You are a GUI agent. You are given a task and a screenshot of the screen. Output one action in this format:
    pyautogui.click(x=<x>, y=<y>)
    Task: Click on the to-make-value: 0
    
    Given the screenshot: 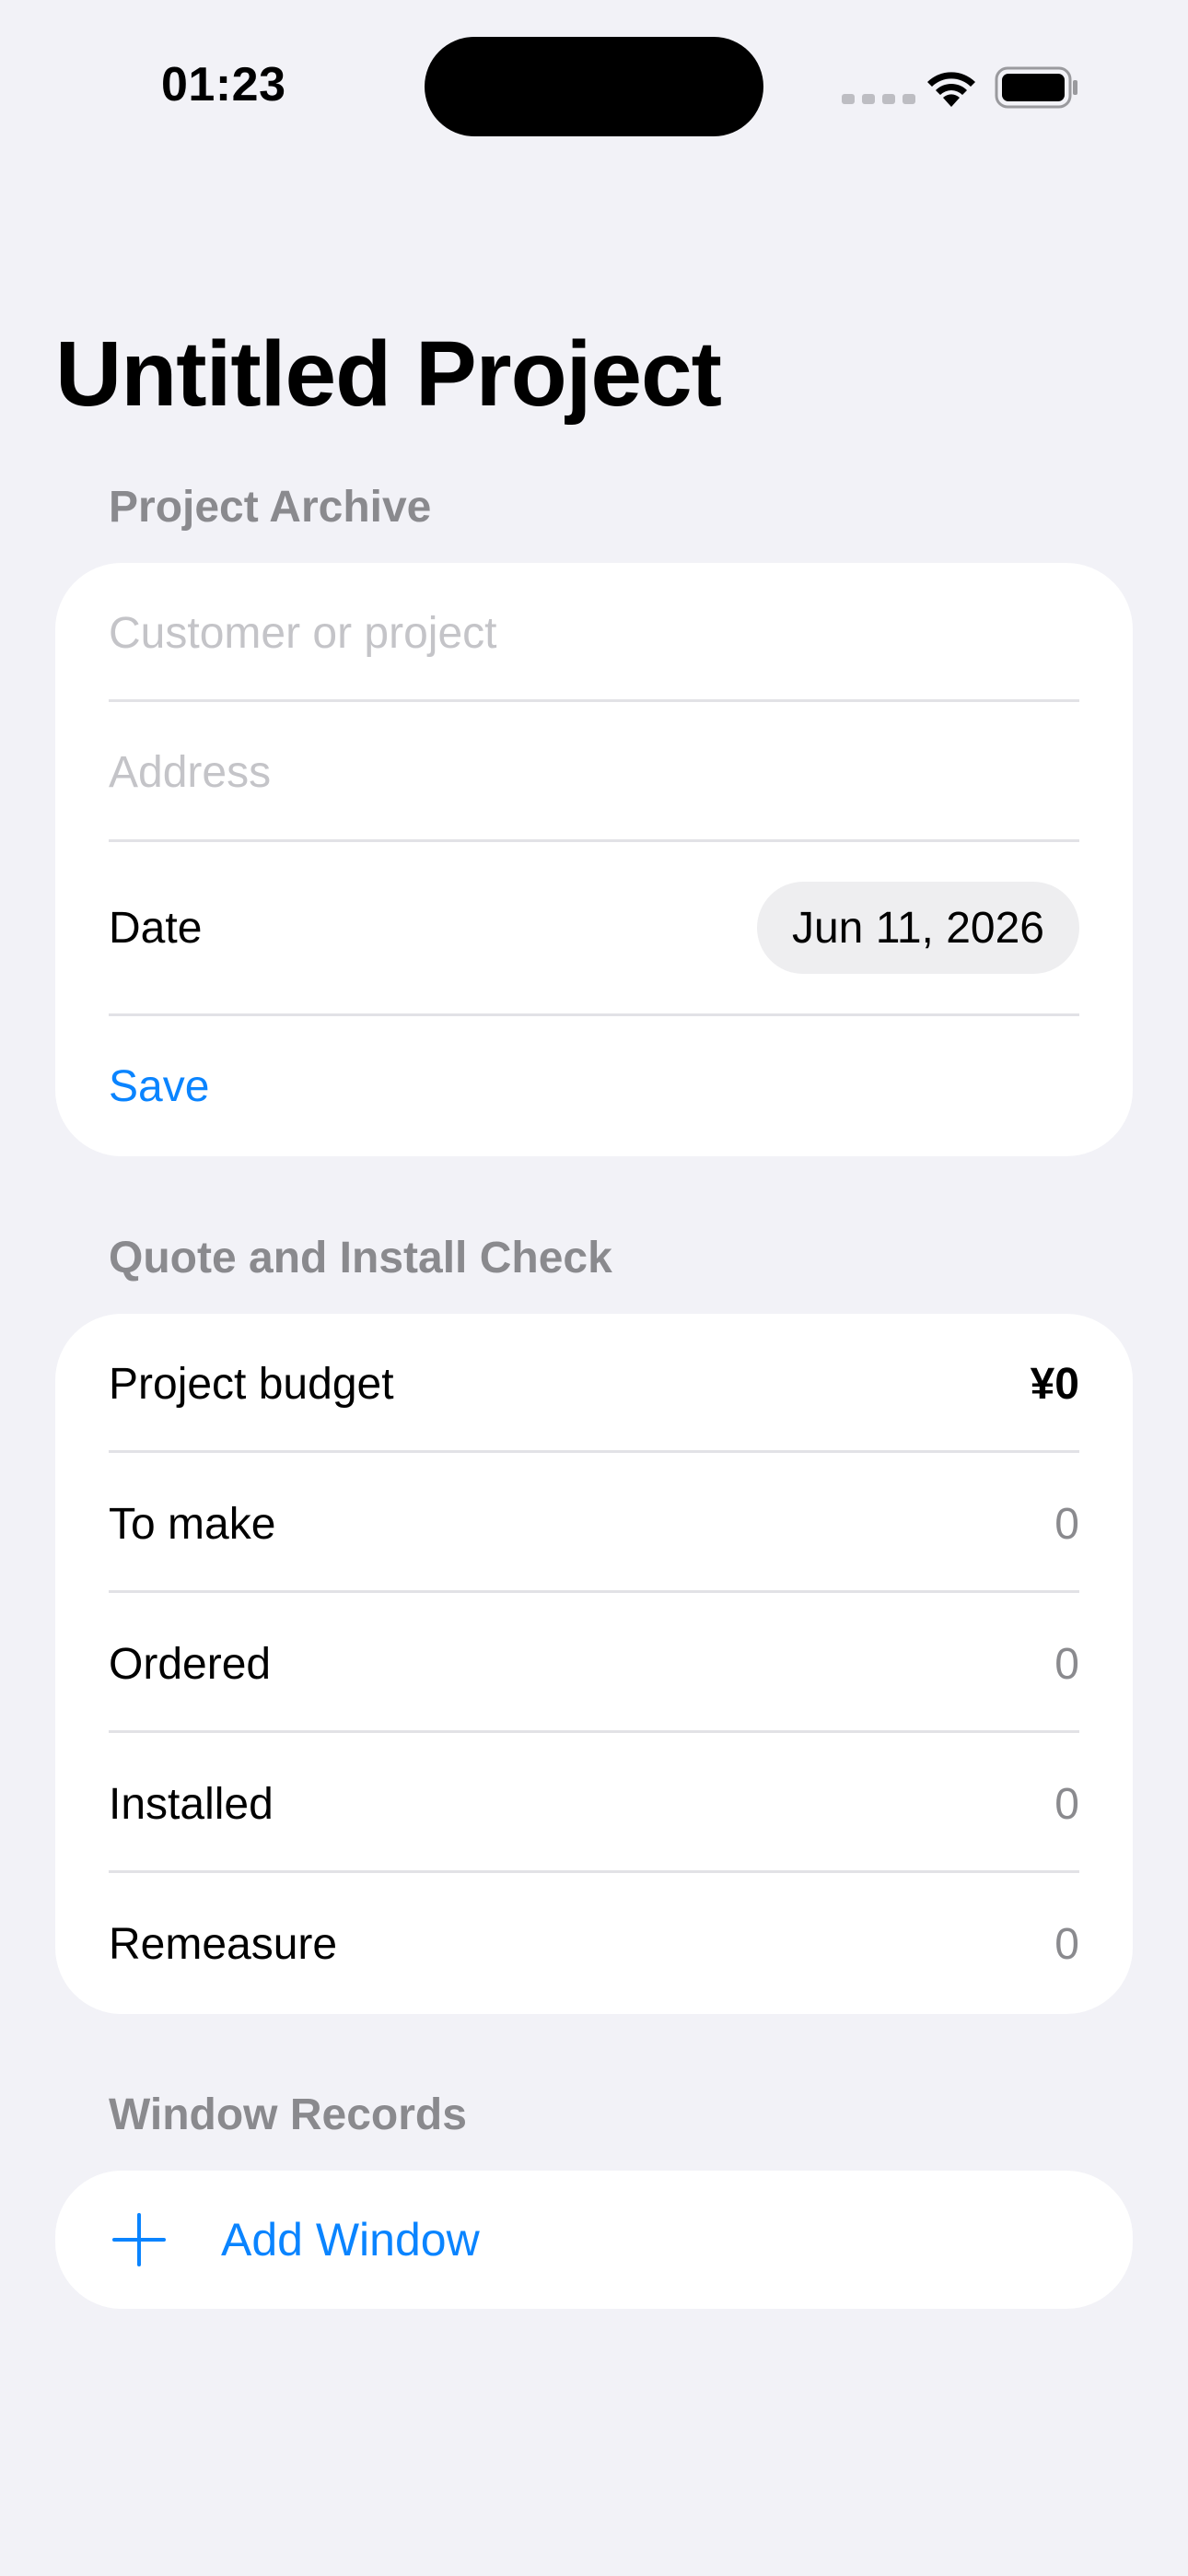 What is the action you would take?
    pyautogui.click(x=1066, y=1524)
    